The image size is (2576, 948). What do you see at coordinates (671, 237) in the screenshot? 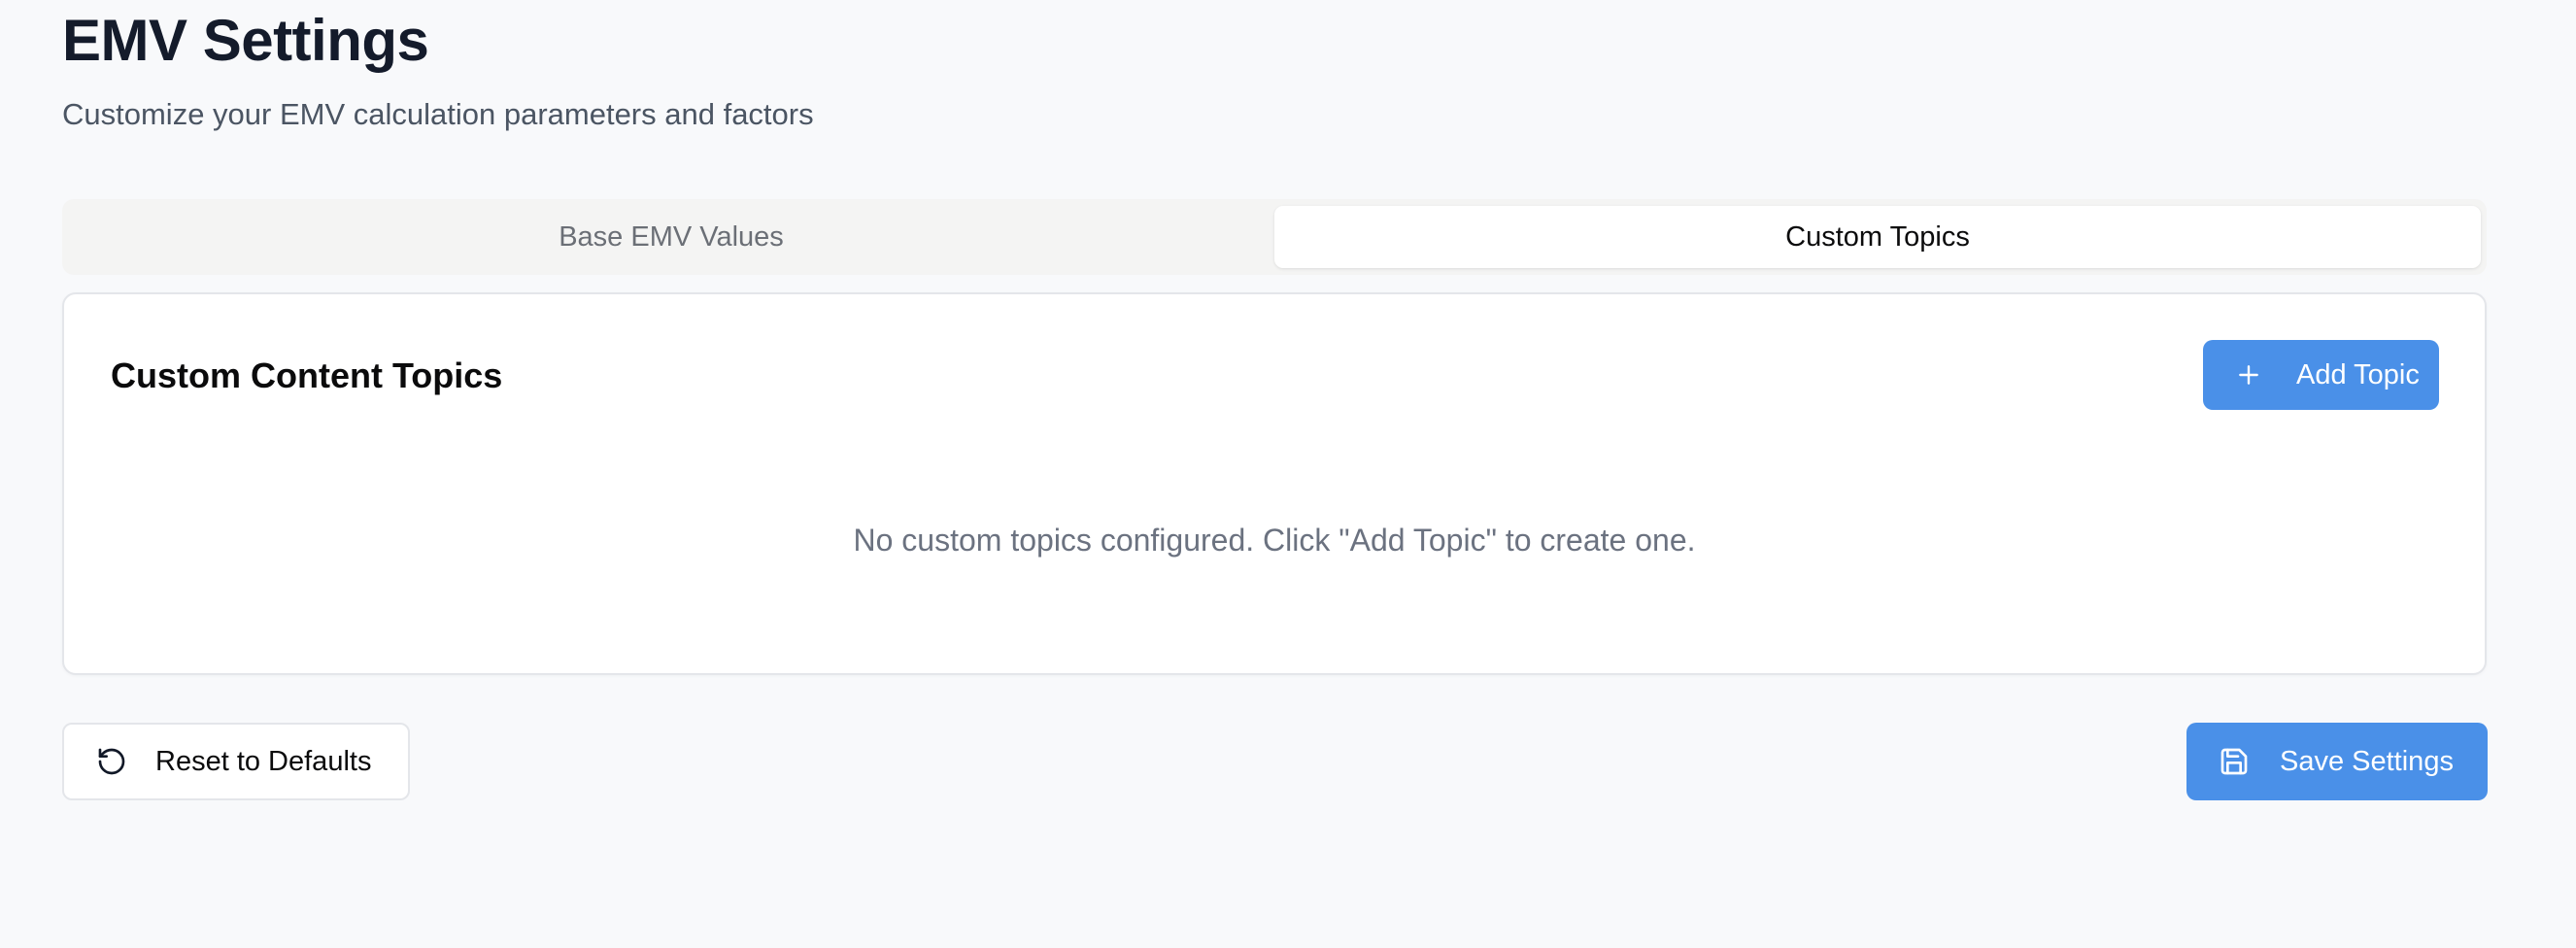
I see `tab-base-emv-values: Base EMV Values` at bounding box center [671, 237].